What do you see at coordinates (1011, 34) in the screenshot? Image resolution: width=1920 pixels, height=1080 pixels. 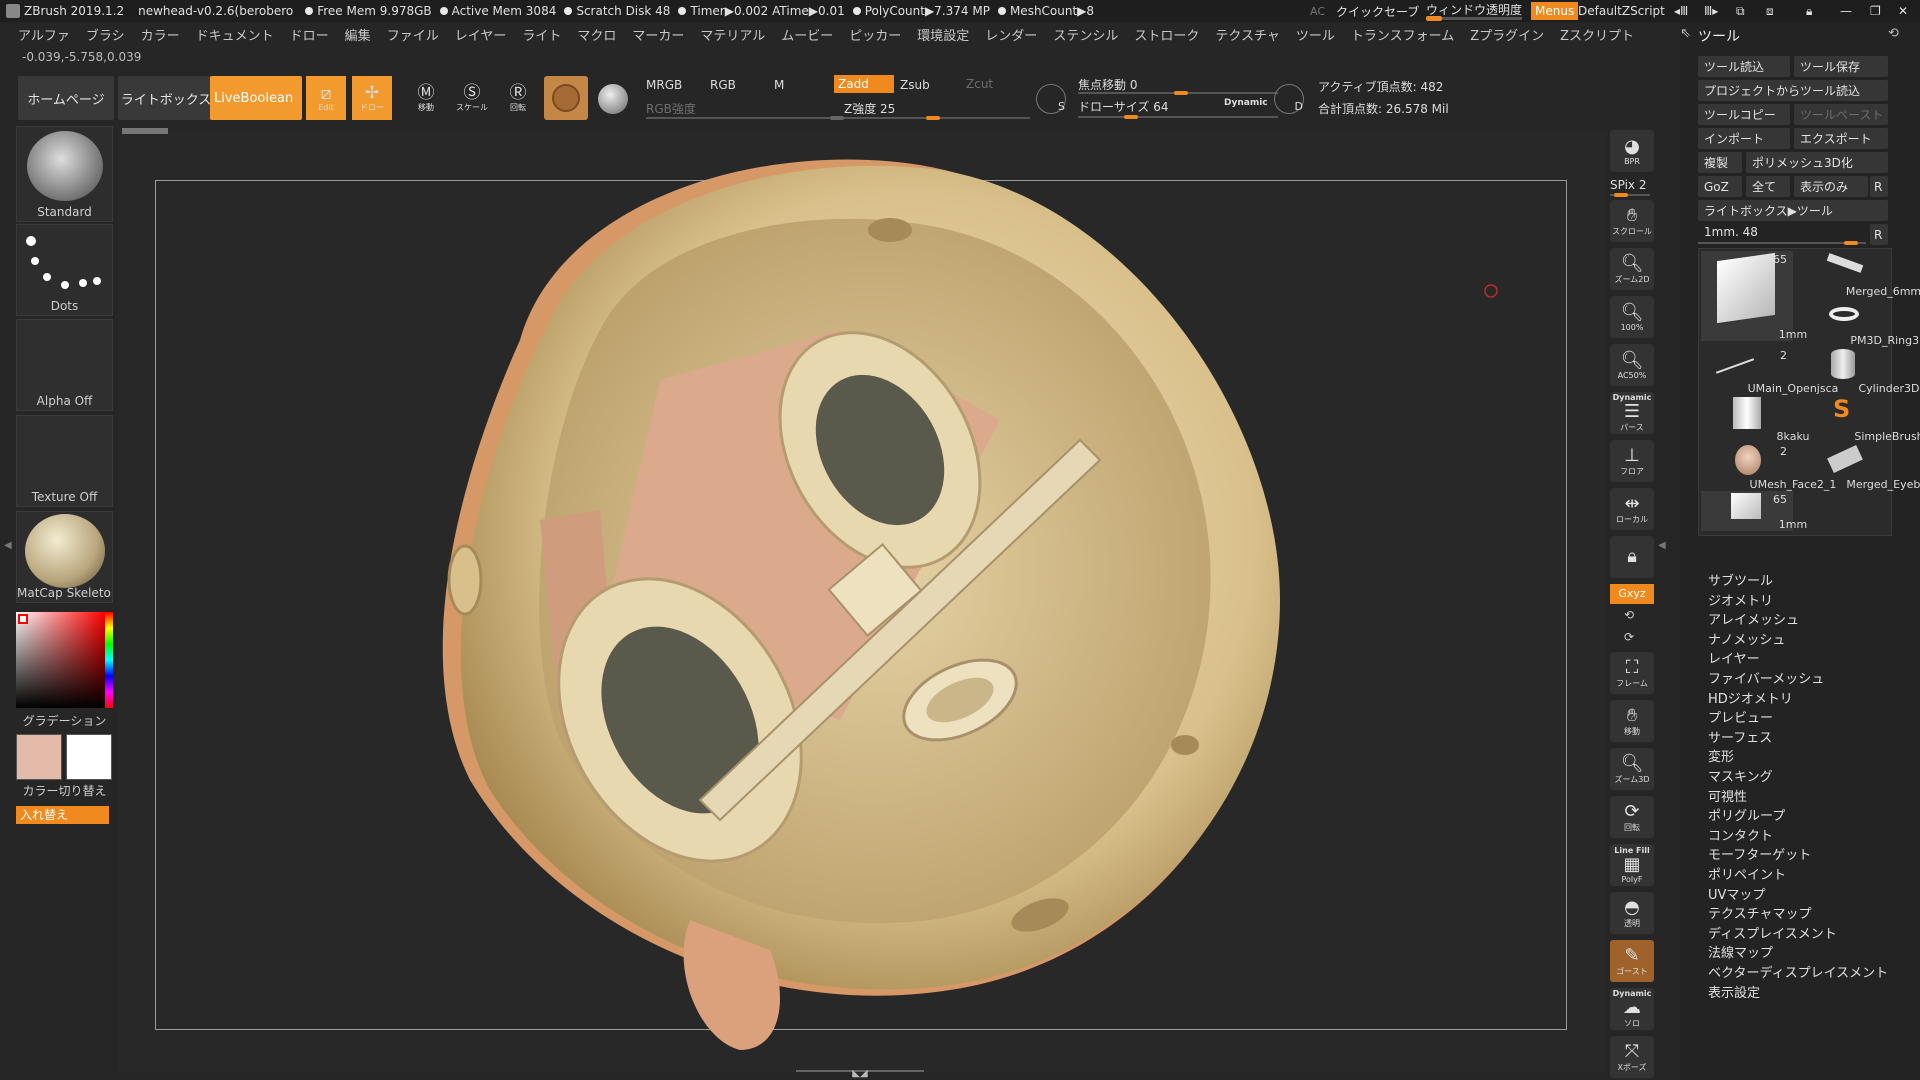 I see `menu-item: レンダー` at bounding box center [1011, 34].